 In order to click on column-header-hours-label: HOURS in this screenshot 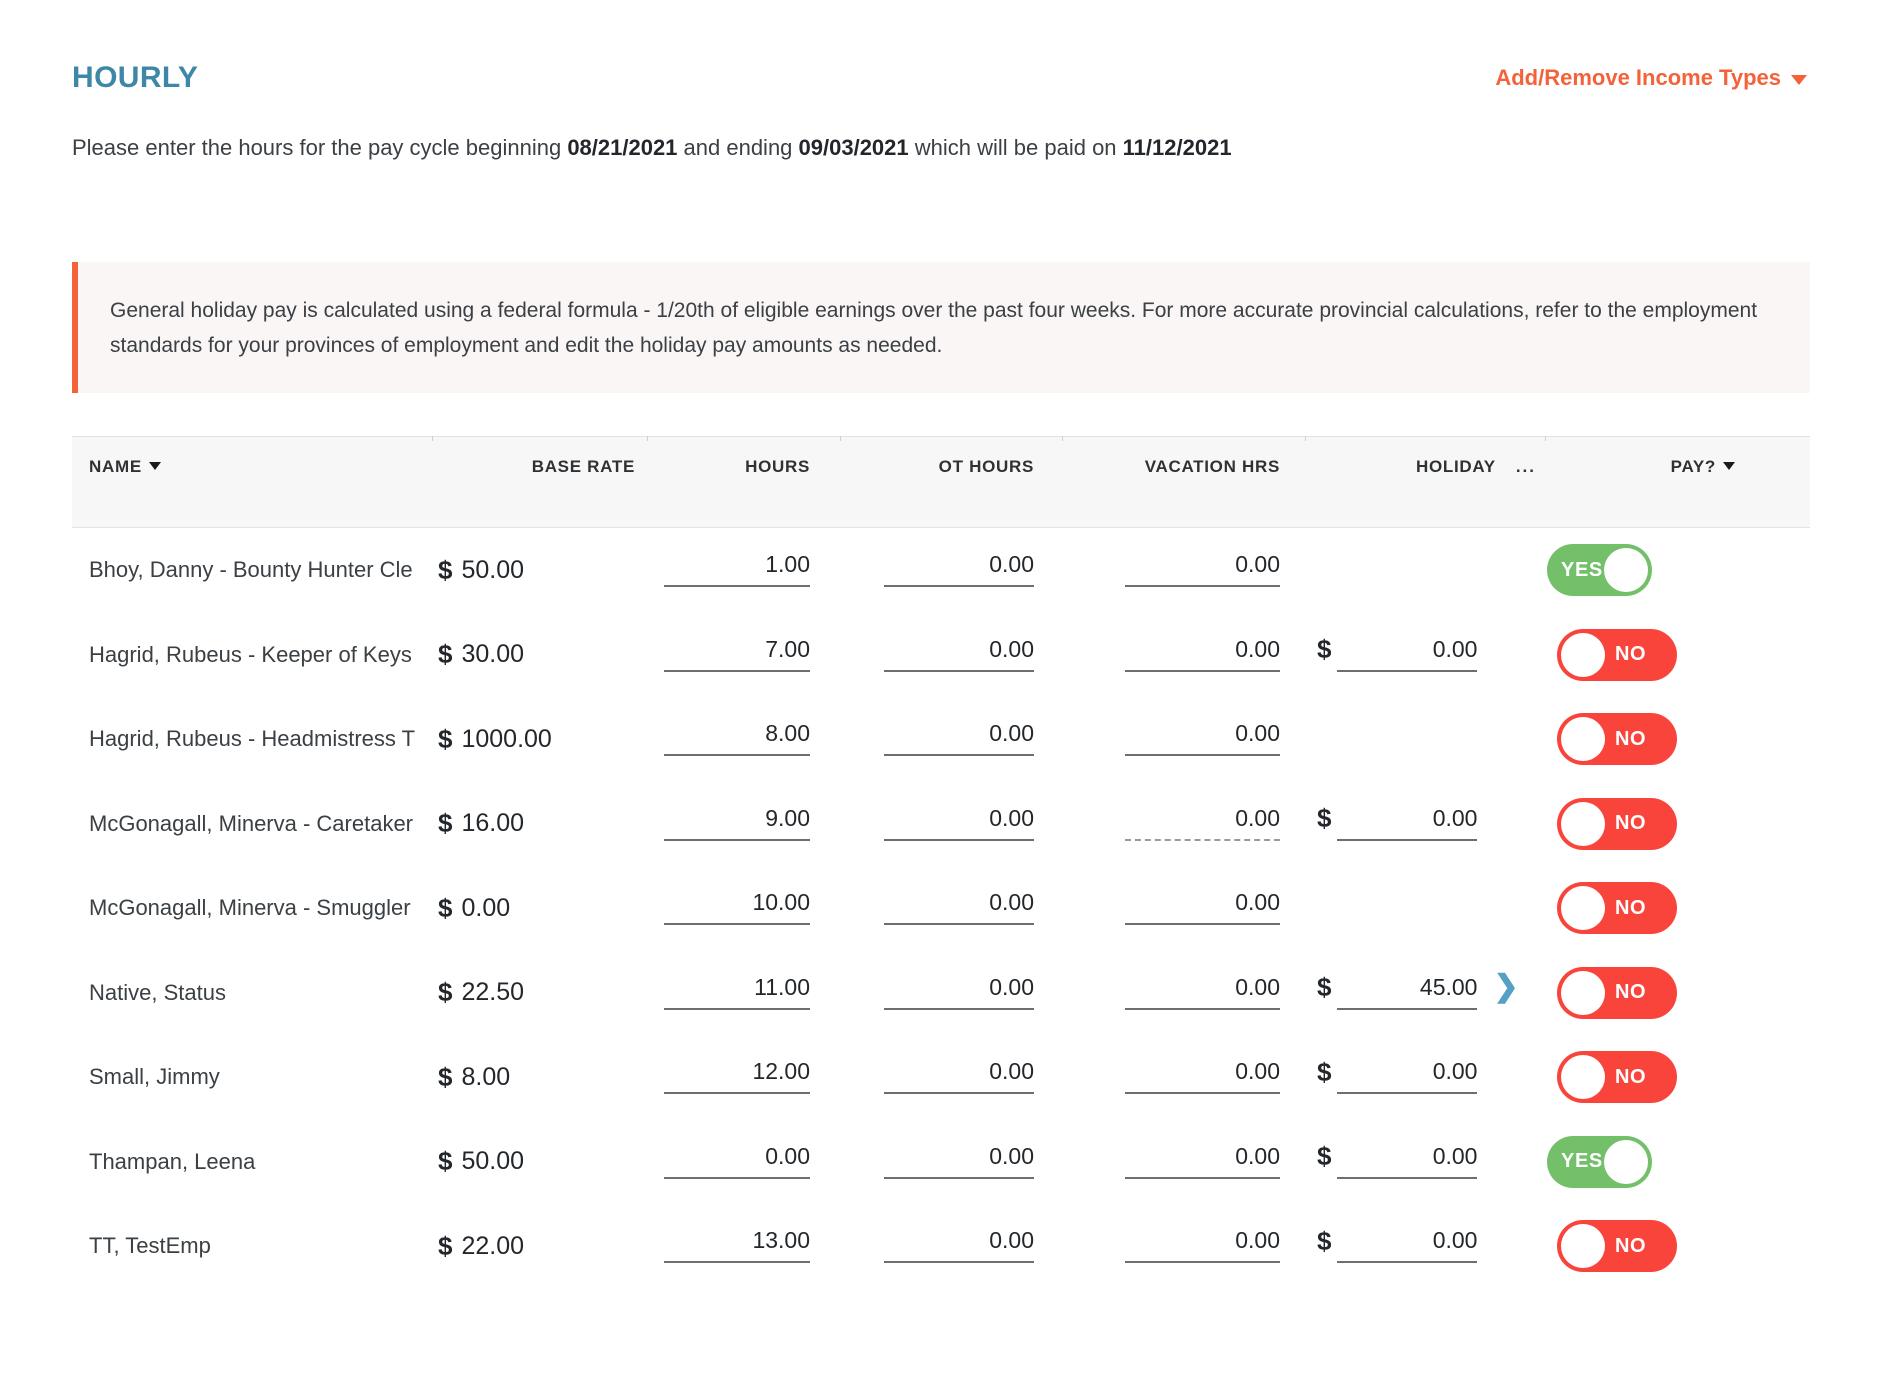, I will do `click(777, 466)`.